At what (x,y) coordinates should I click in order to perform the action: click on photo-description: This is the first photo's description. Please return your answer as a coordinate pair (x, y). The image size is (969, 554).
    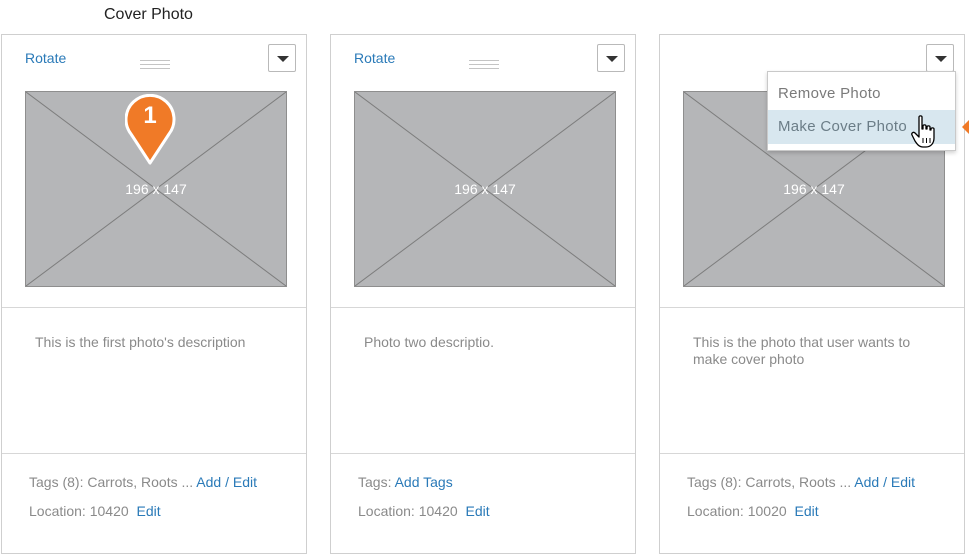
    Looking at the image, I should click on (155, 342).